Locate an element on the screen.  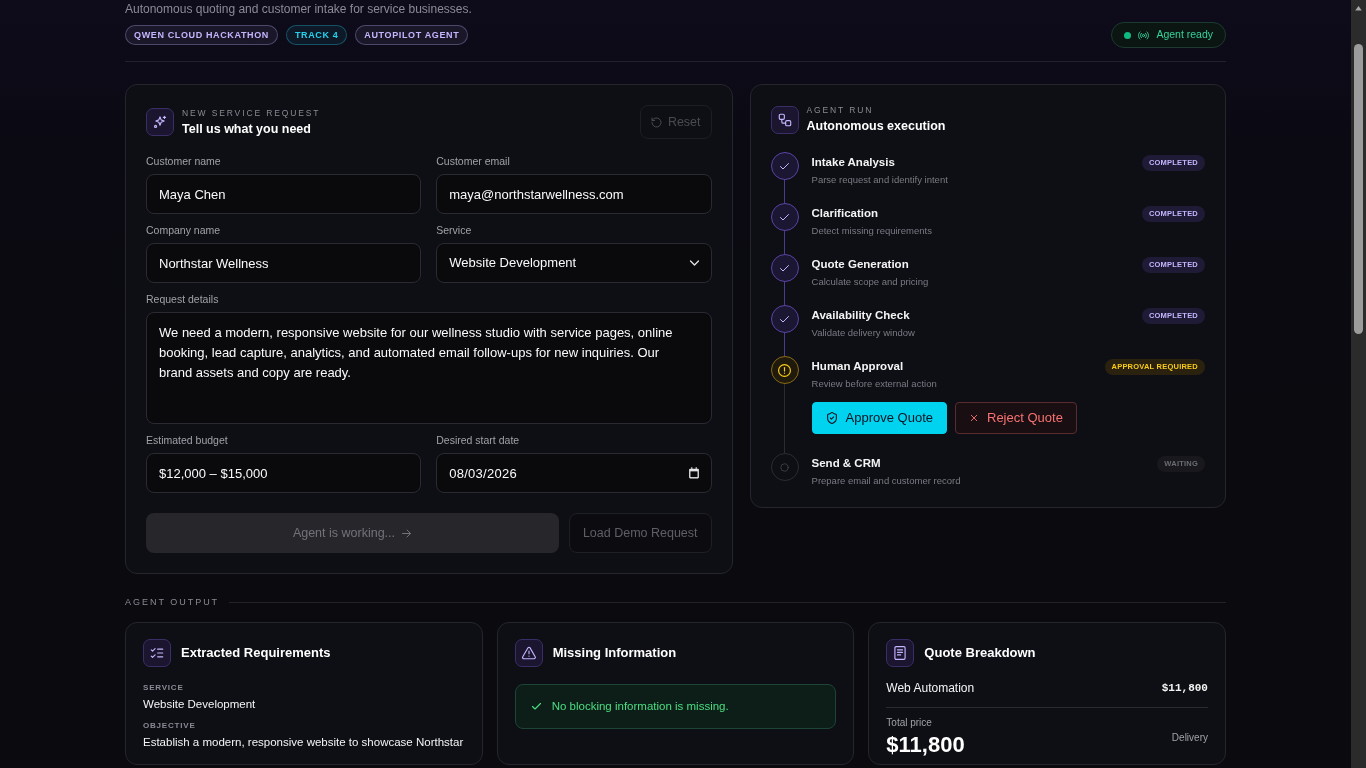
step-description: Calculate scope and pricing is located at coordinates (870, 282).